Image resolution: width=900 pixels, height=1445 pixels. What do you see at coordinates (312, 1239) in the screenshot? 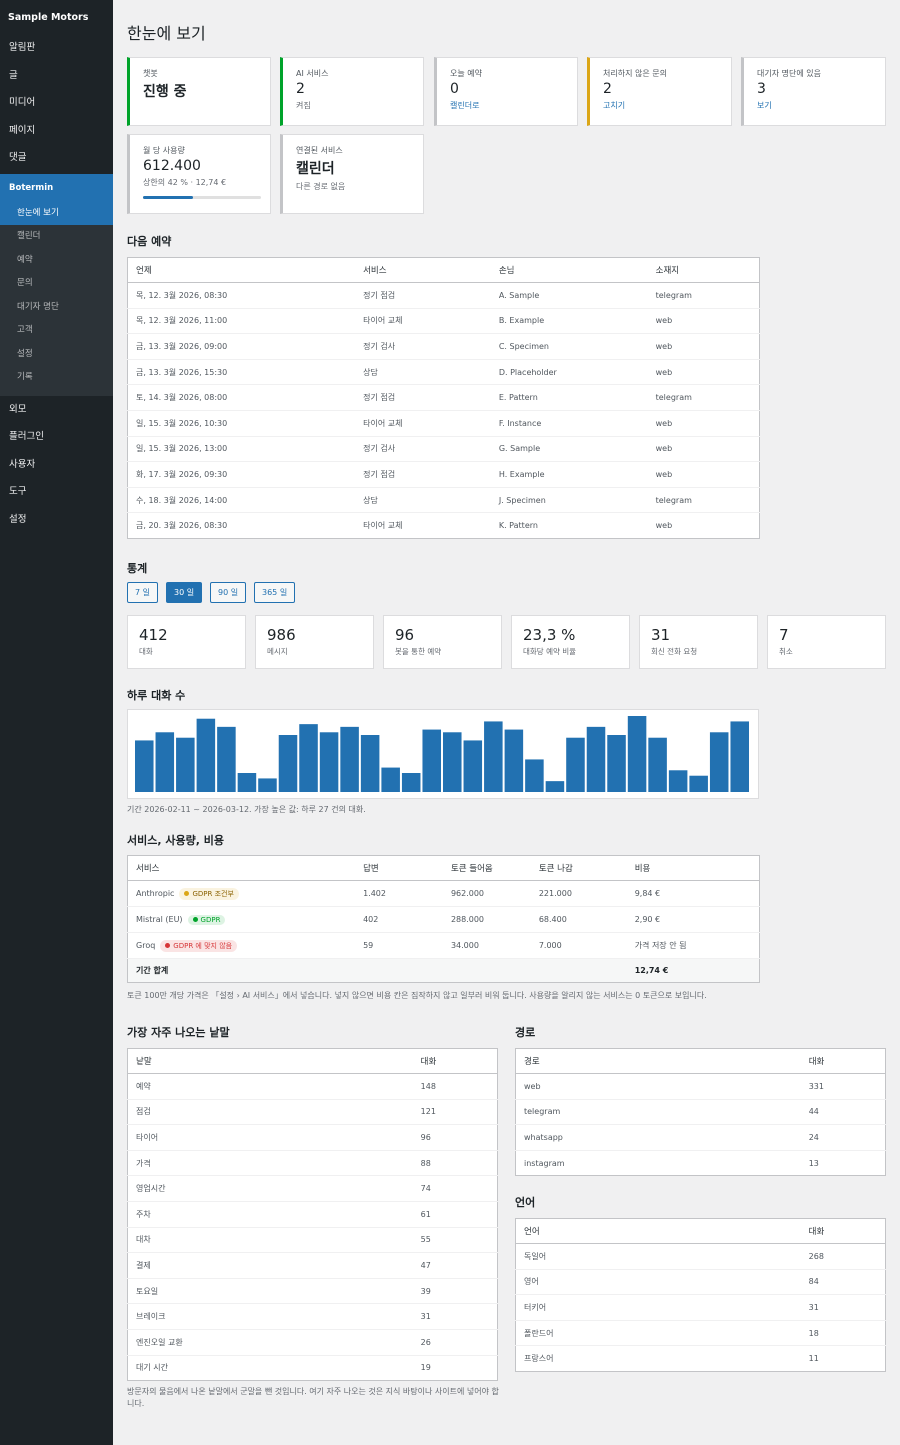
I see `table-row: 대차 55` at bounding box center [312, 1239].